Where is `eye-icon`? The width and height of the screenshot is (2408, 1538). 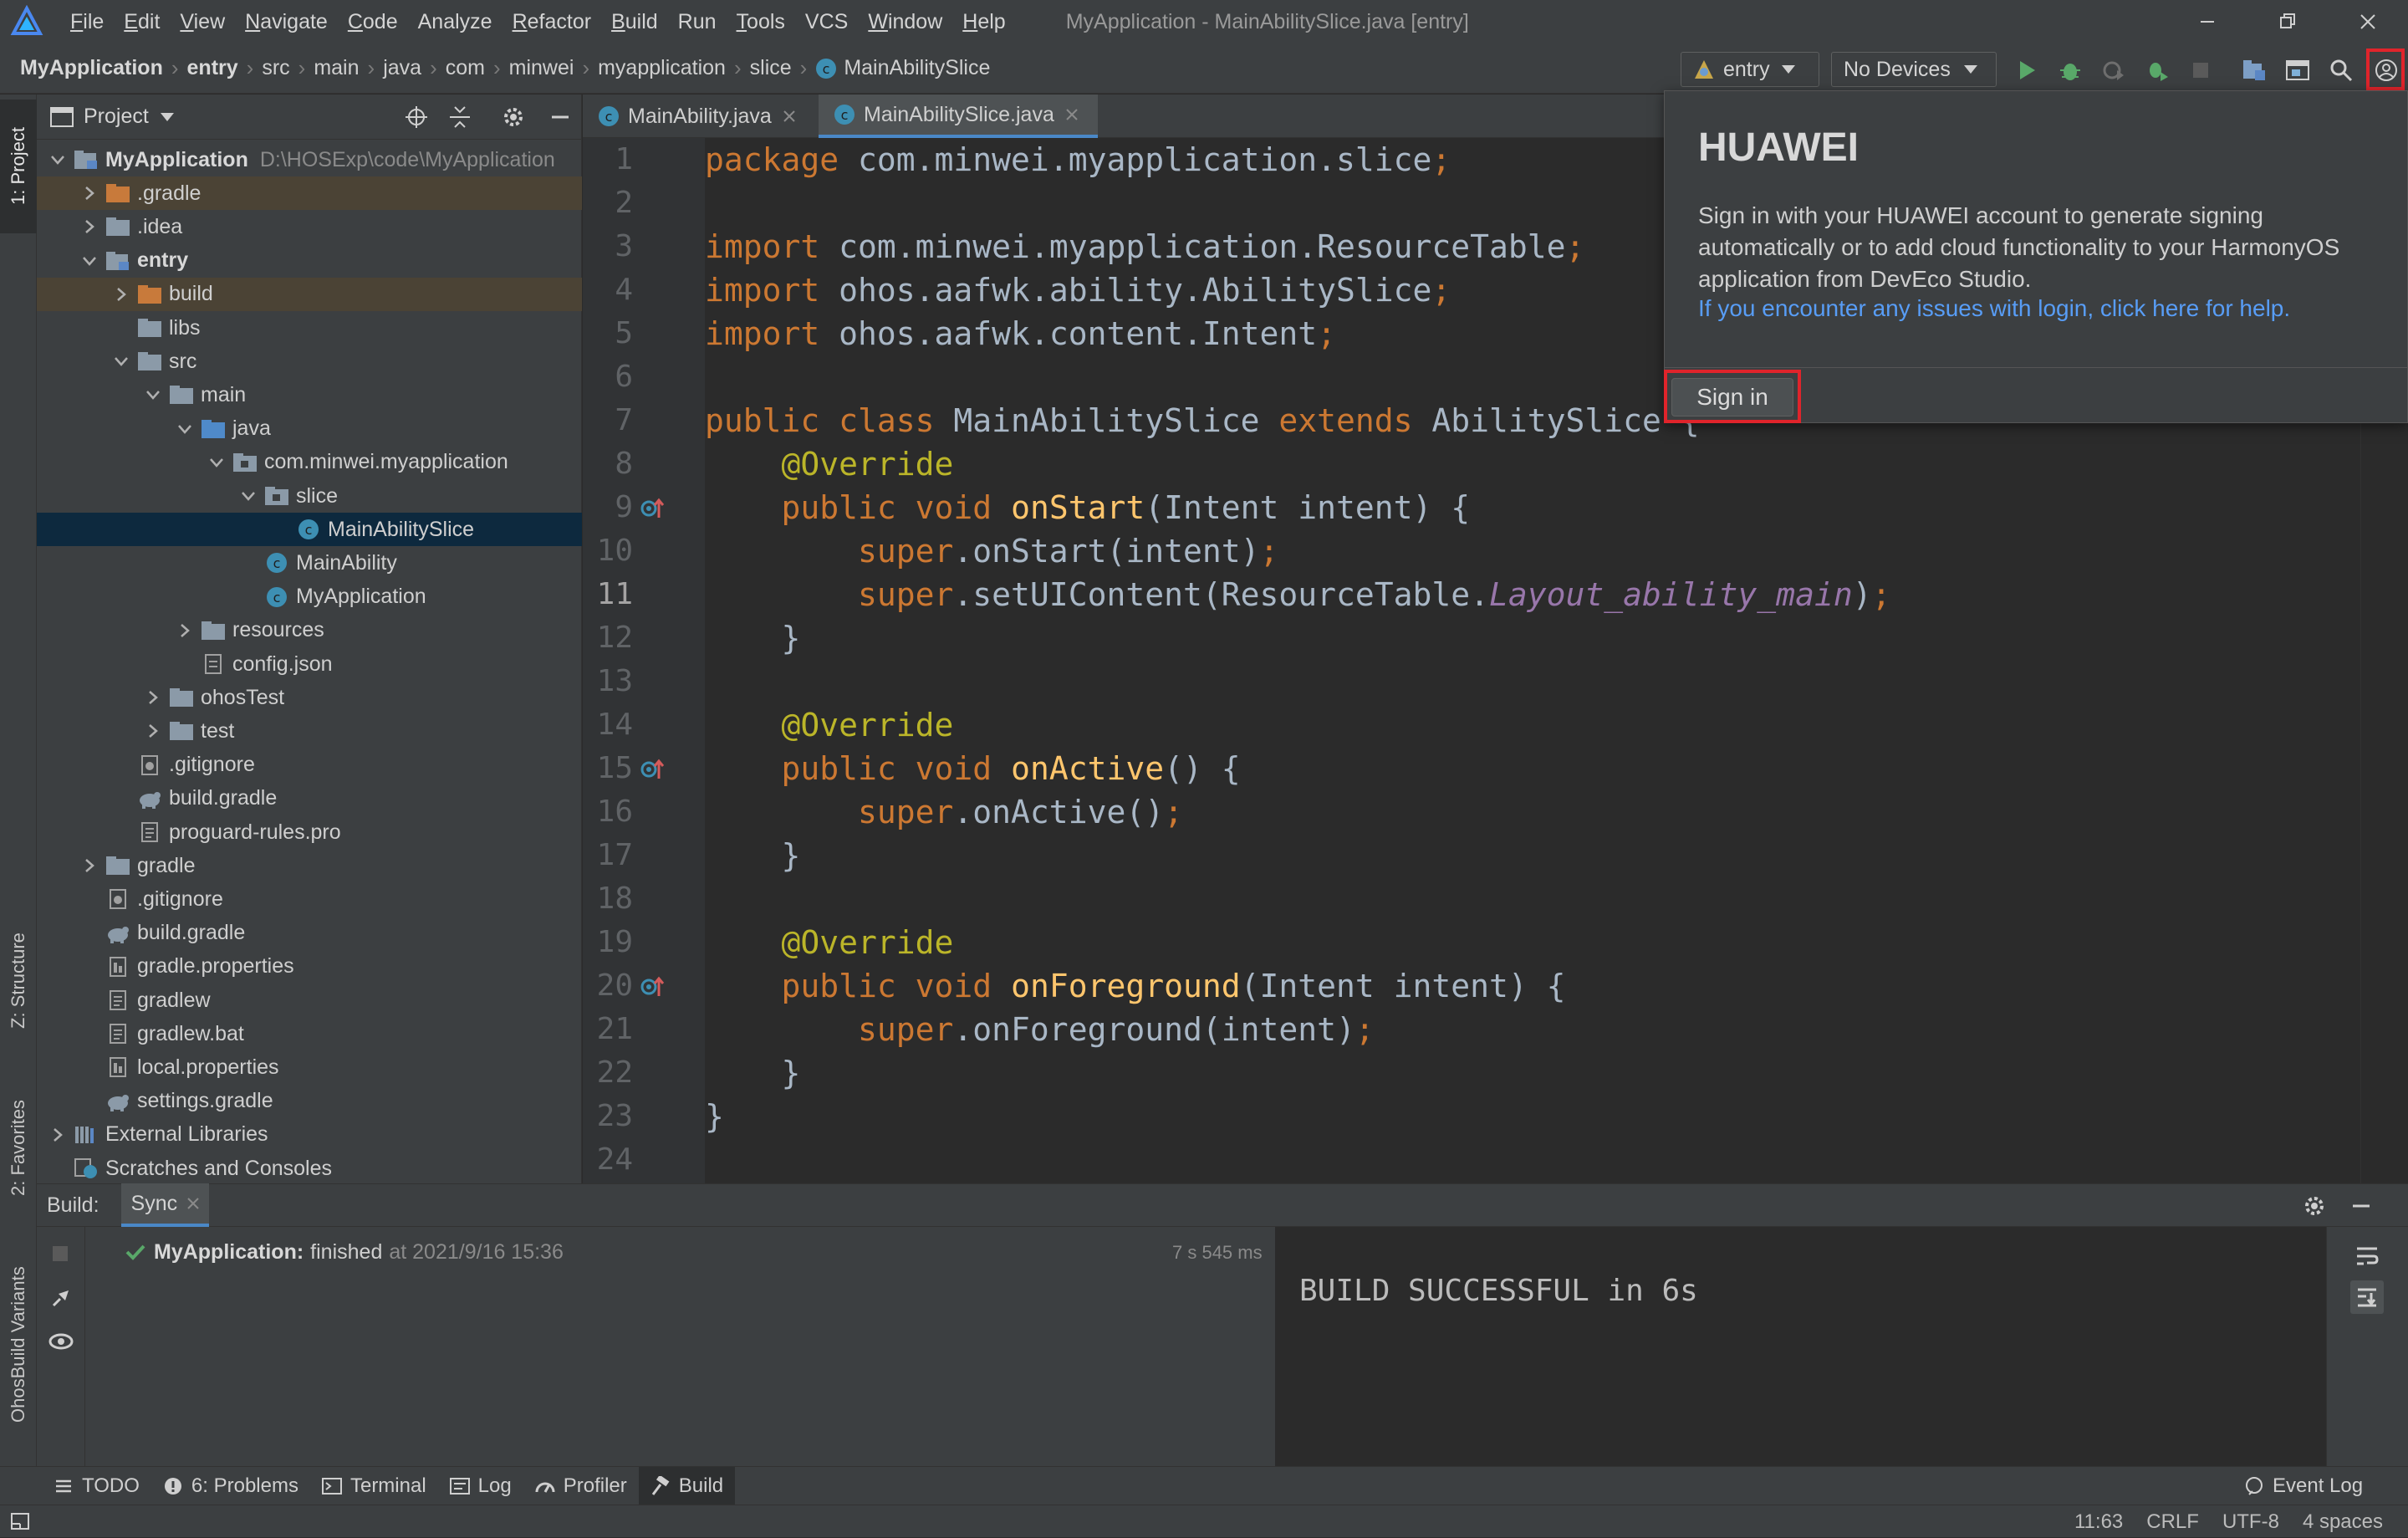 eye-icon is located at coordinates (61, 1341).